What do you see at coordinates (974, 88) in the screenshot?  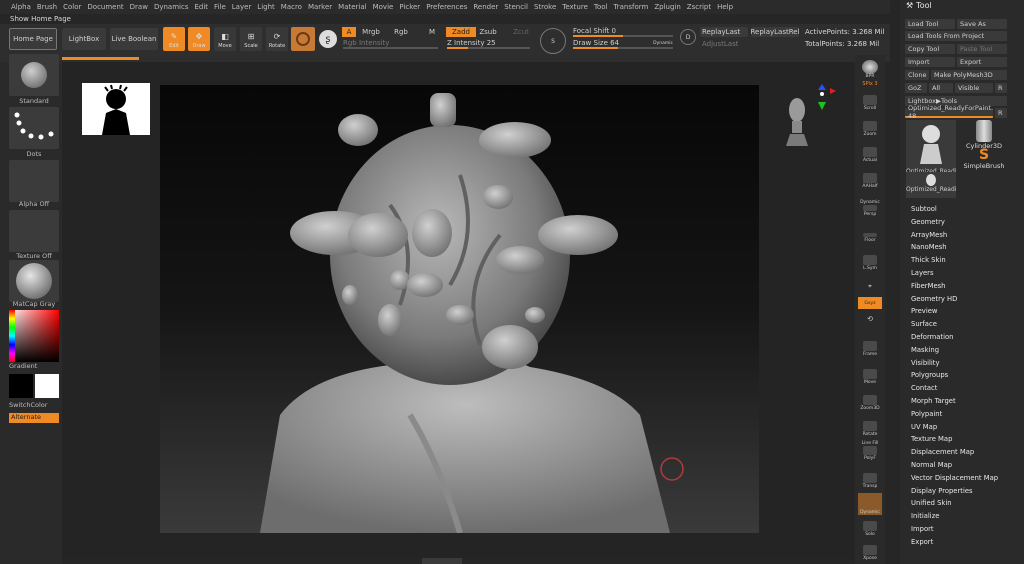 I see `goz-visible-button: Visible` at bounding box center [974, 88].